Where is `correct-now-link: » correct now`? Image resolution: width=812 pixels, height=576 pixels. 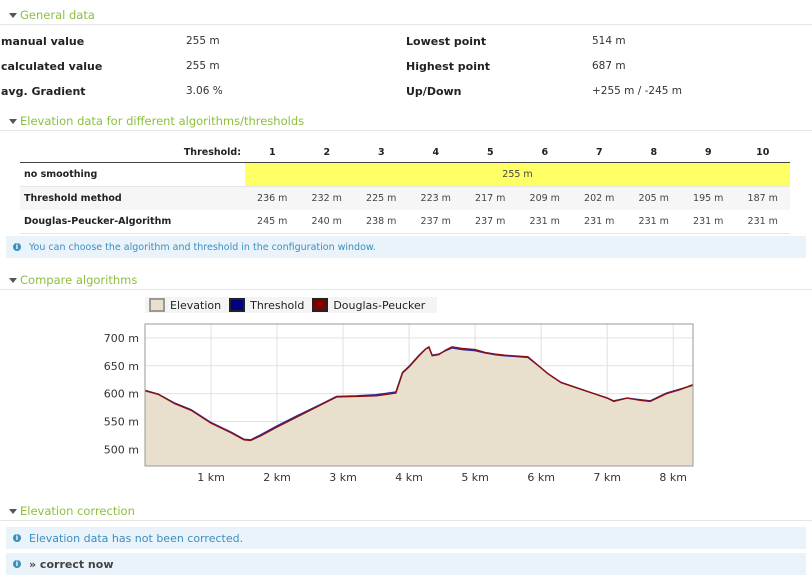
correct-now-link: » correct now is located at coordinates (71, 564).